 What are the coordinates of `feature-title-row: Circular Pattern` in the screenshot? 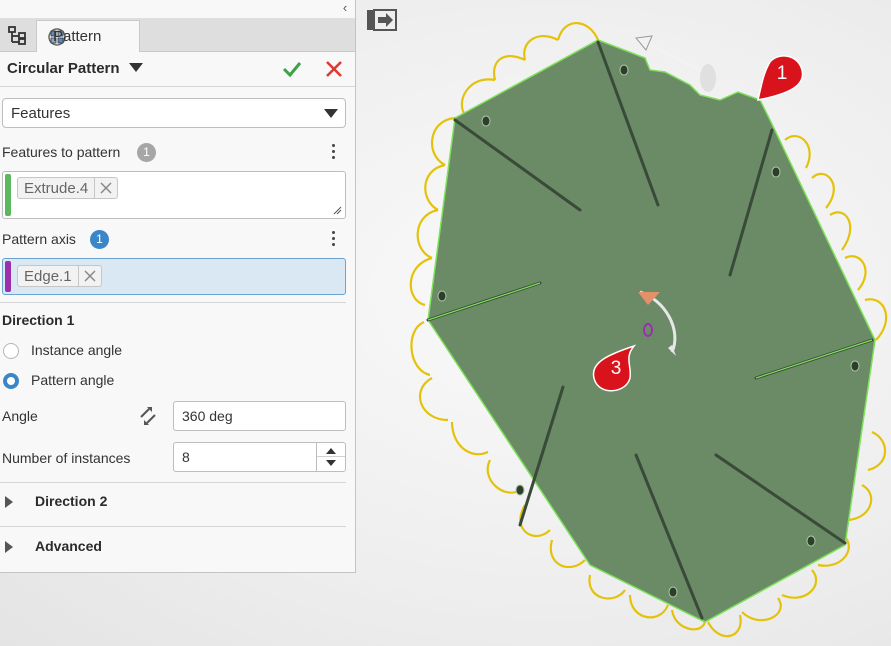 It's located at (177, 69).